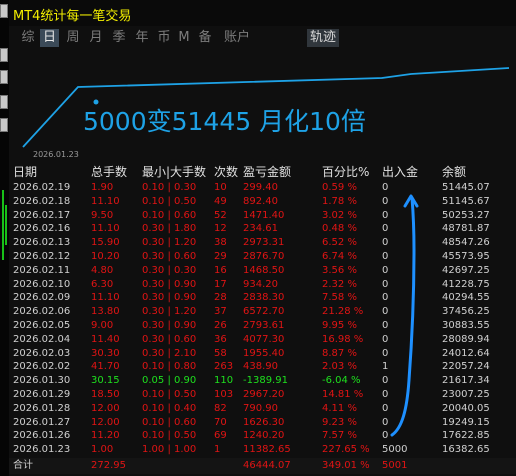  I want to click on cell-balance: 40294.55, so click(466, 298).